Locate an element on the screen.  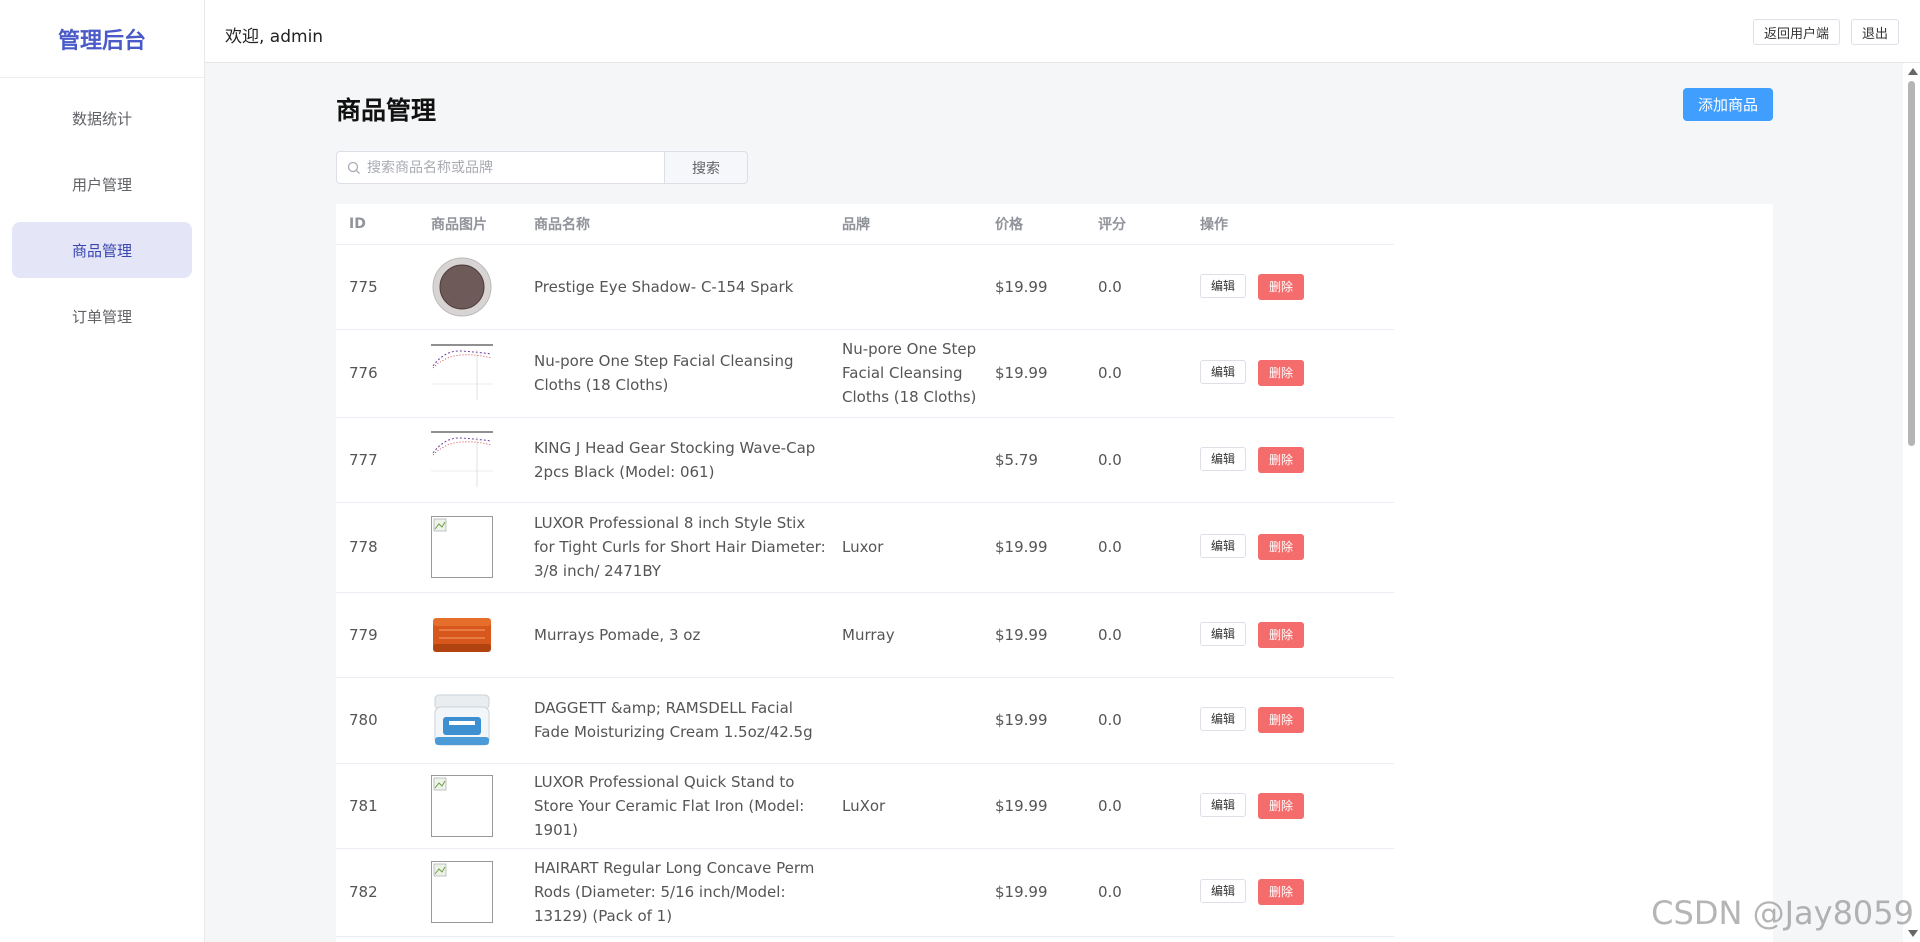
welcome-text: 欢迎, admin is located at coordinates (274, 37).